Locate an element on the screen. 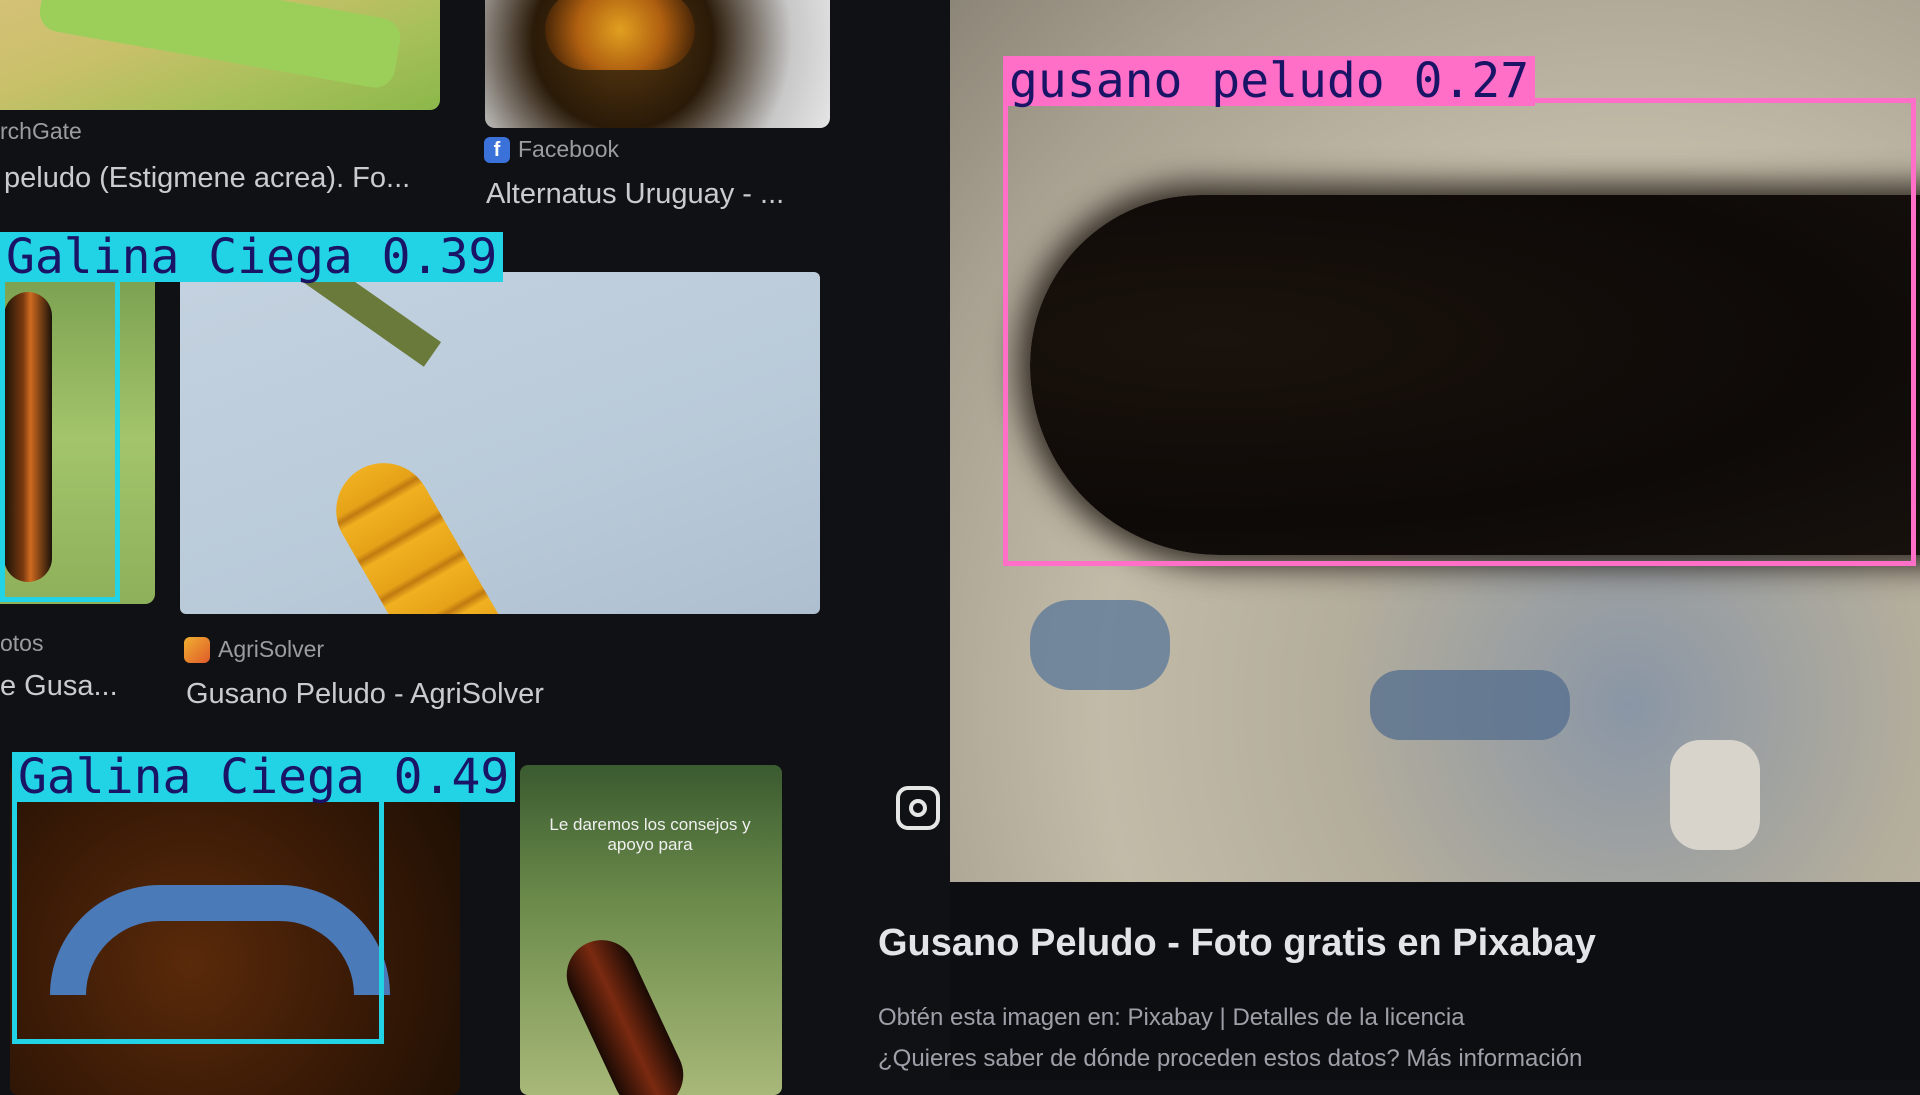  thumbnail-caterpillar-grass: Le daremos los consejos y apoyo para is located at coordinates (651, 930).